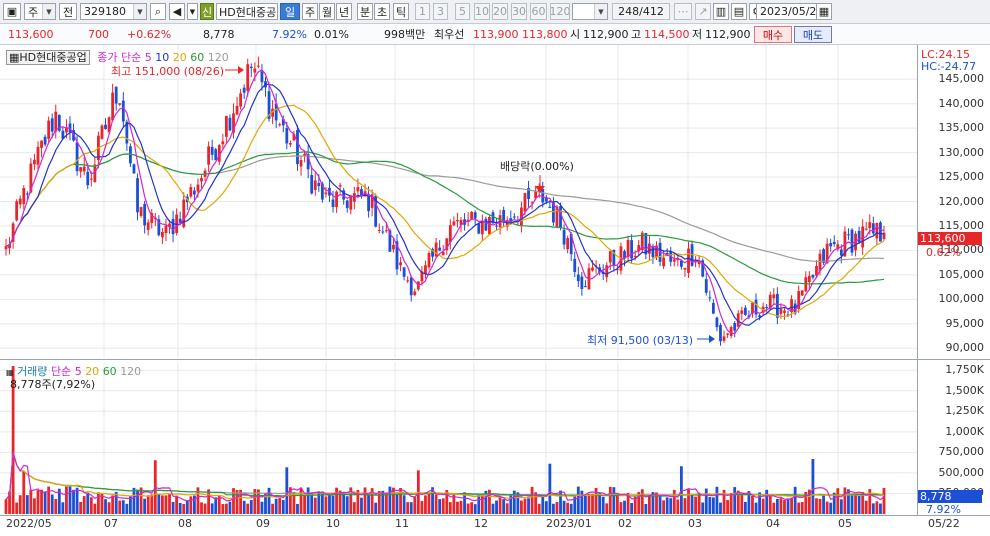 Image resolution: width=990 pixels, height=536 pixels. I want to click on grid-icon: ⋯, so click(683, 11).